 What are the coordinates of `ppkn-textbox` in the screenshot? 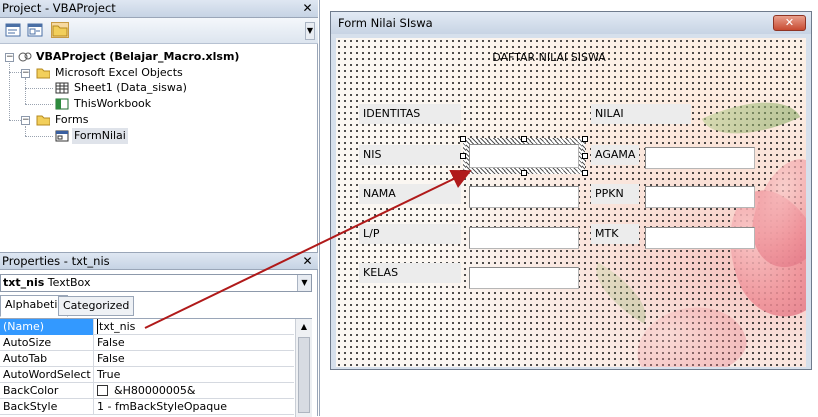 It's located at (700, 197).